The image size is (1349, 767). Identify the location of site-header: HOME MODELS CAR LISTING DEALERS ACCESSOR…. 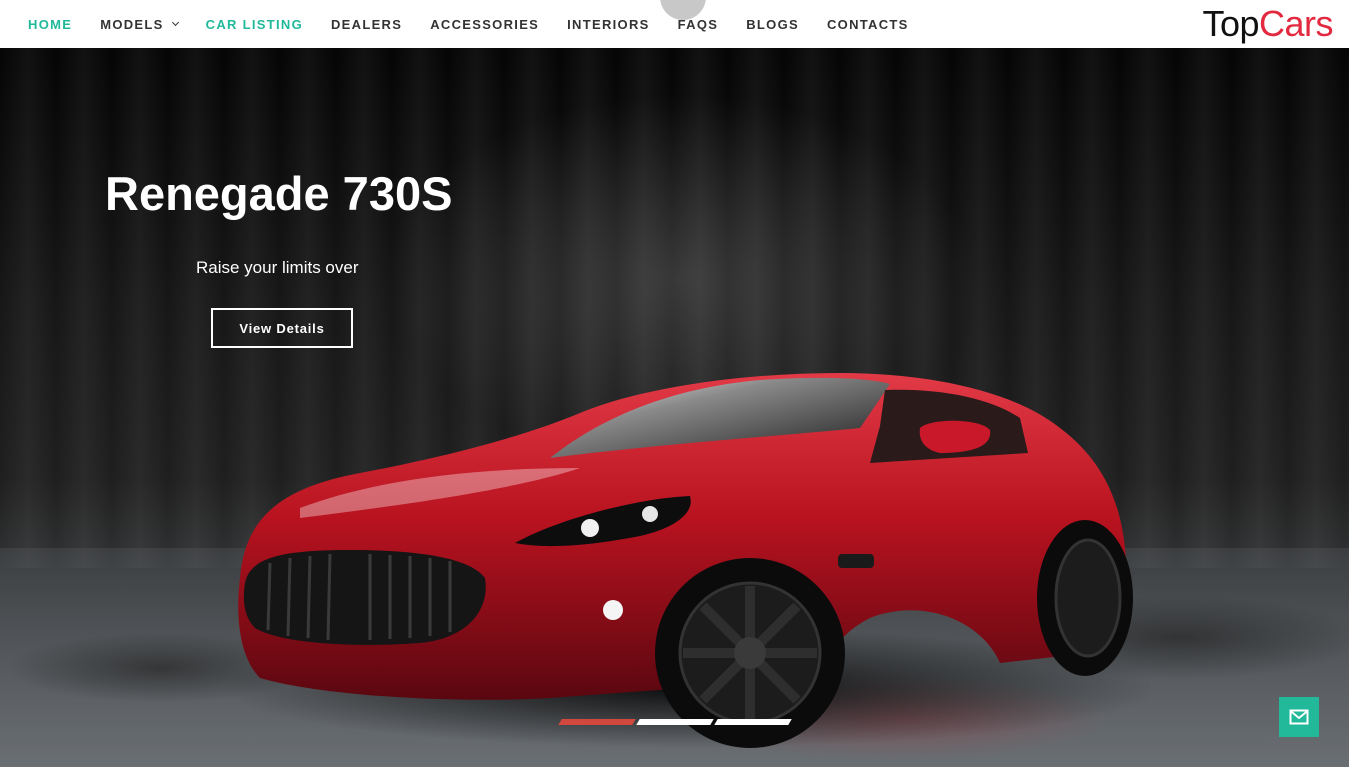
(674, 24).